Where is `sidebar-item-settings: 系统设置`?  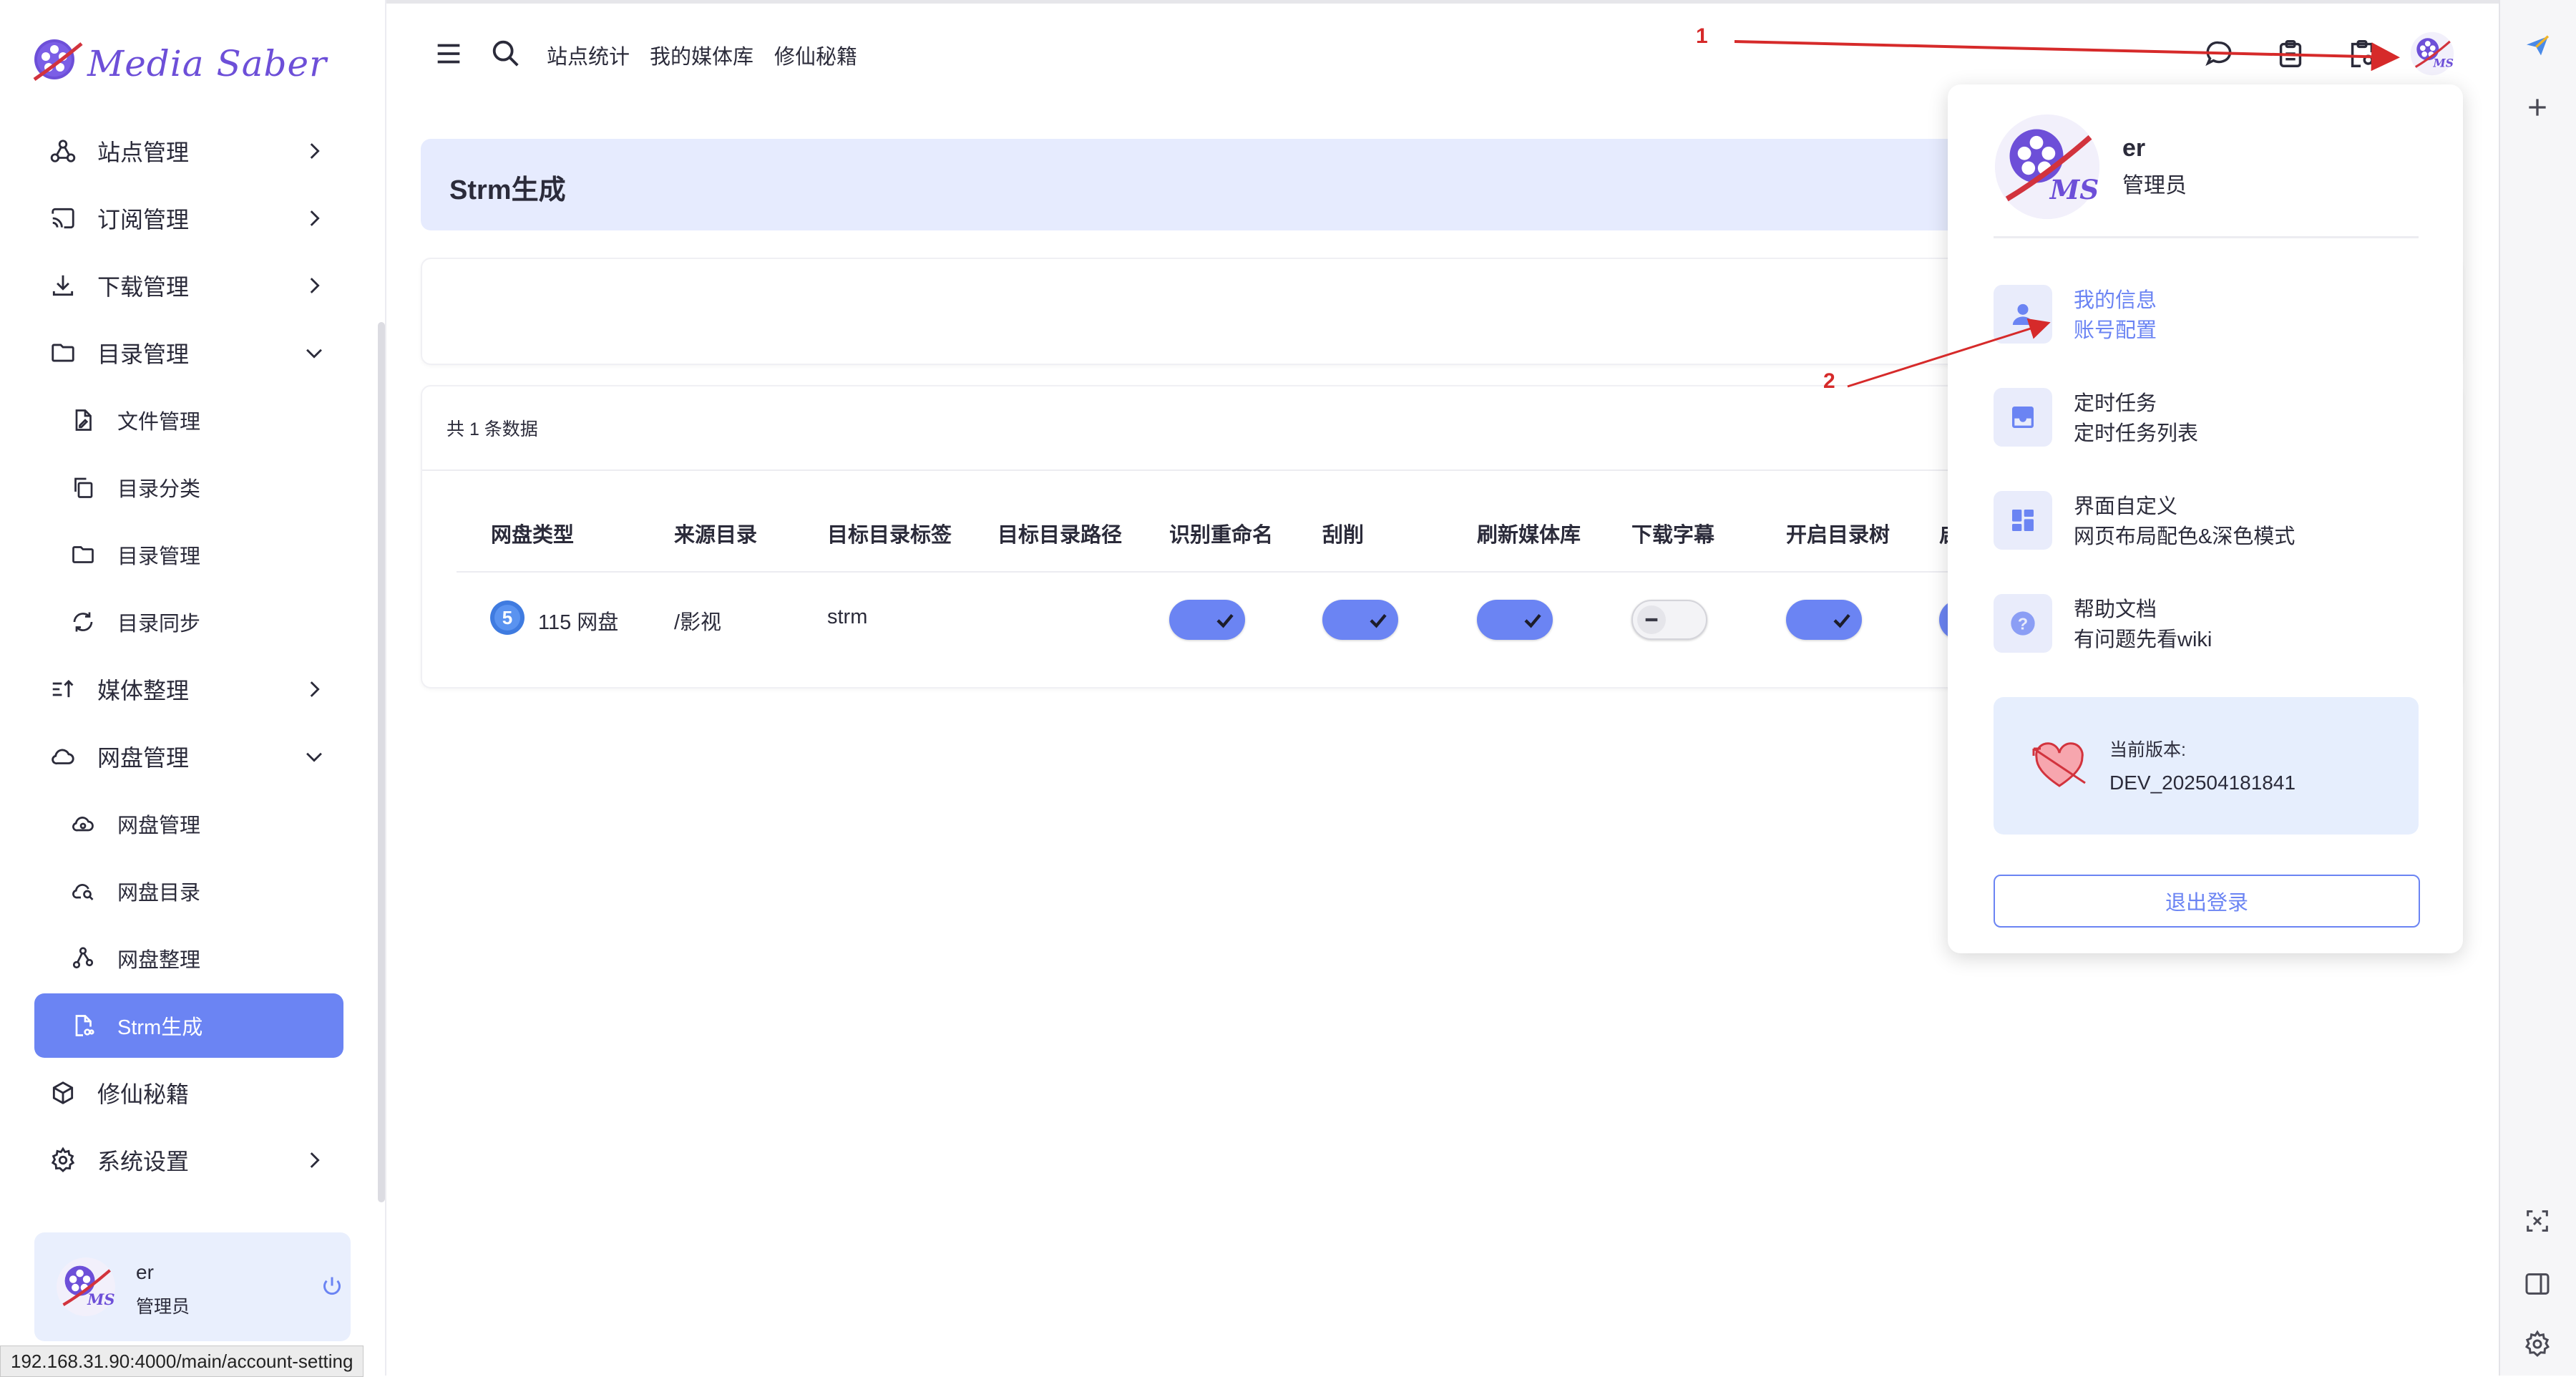
sidebar-item-settings: 系统设置 is located at coordinates (188, 1160).